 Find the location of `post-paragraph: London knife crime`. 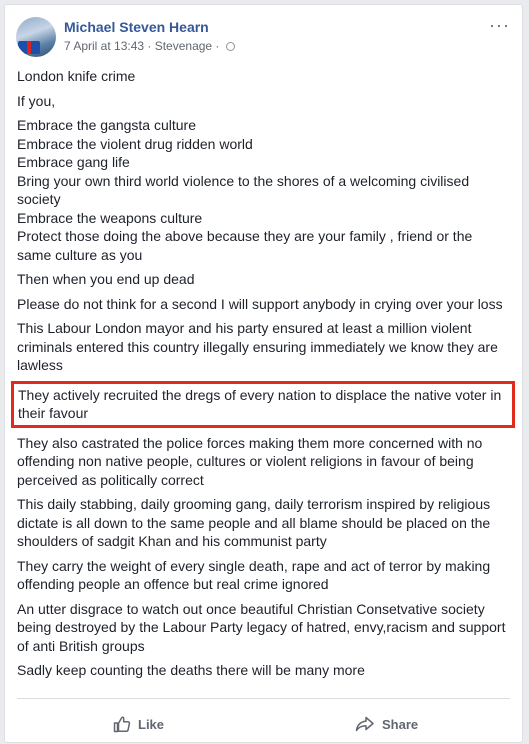

post-paragraph: London knife crime is located at coordinates (76, 76).